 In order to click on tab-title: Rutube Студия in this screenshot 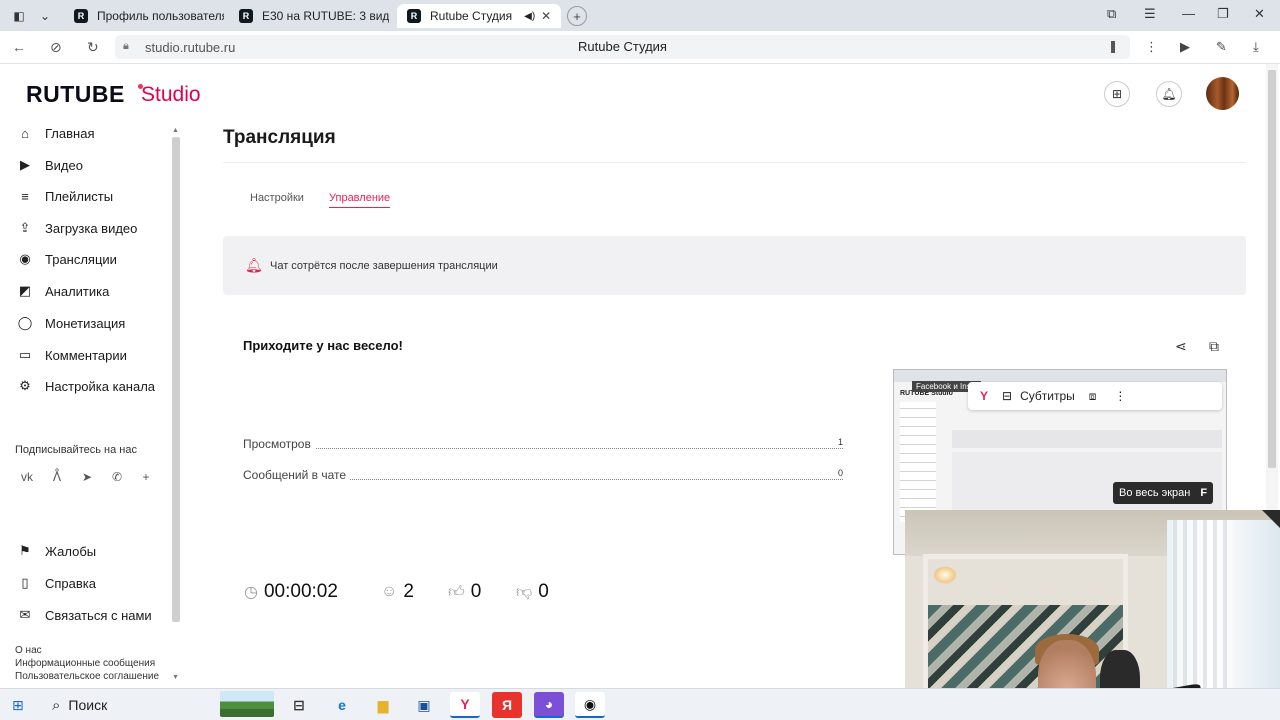, I will do `click(471, 16)`.